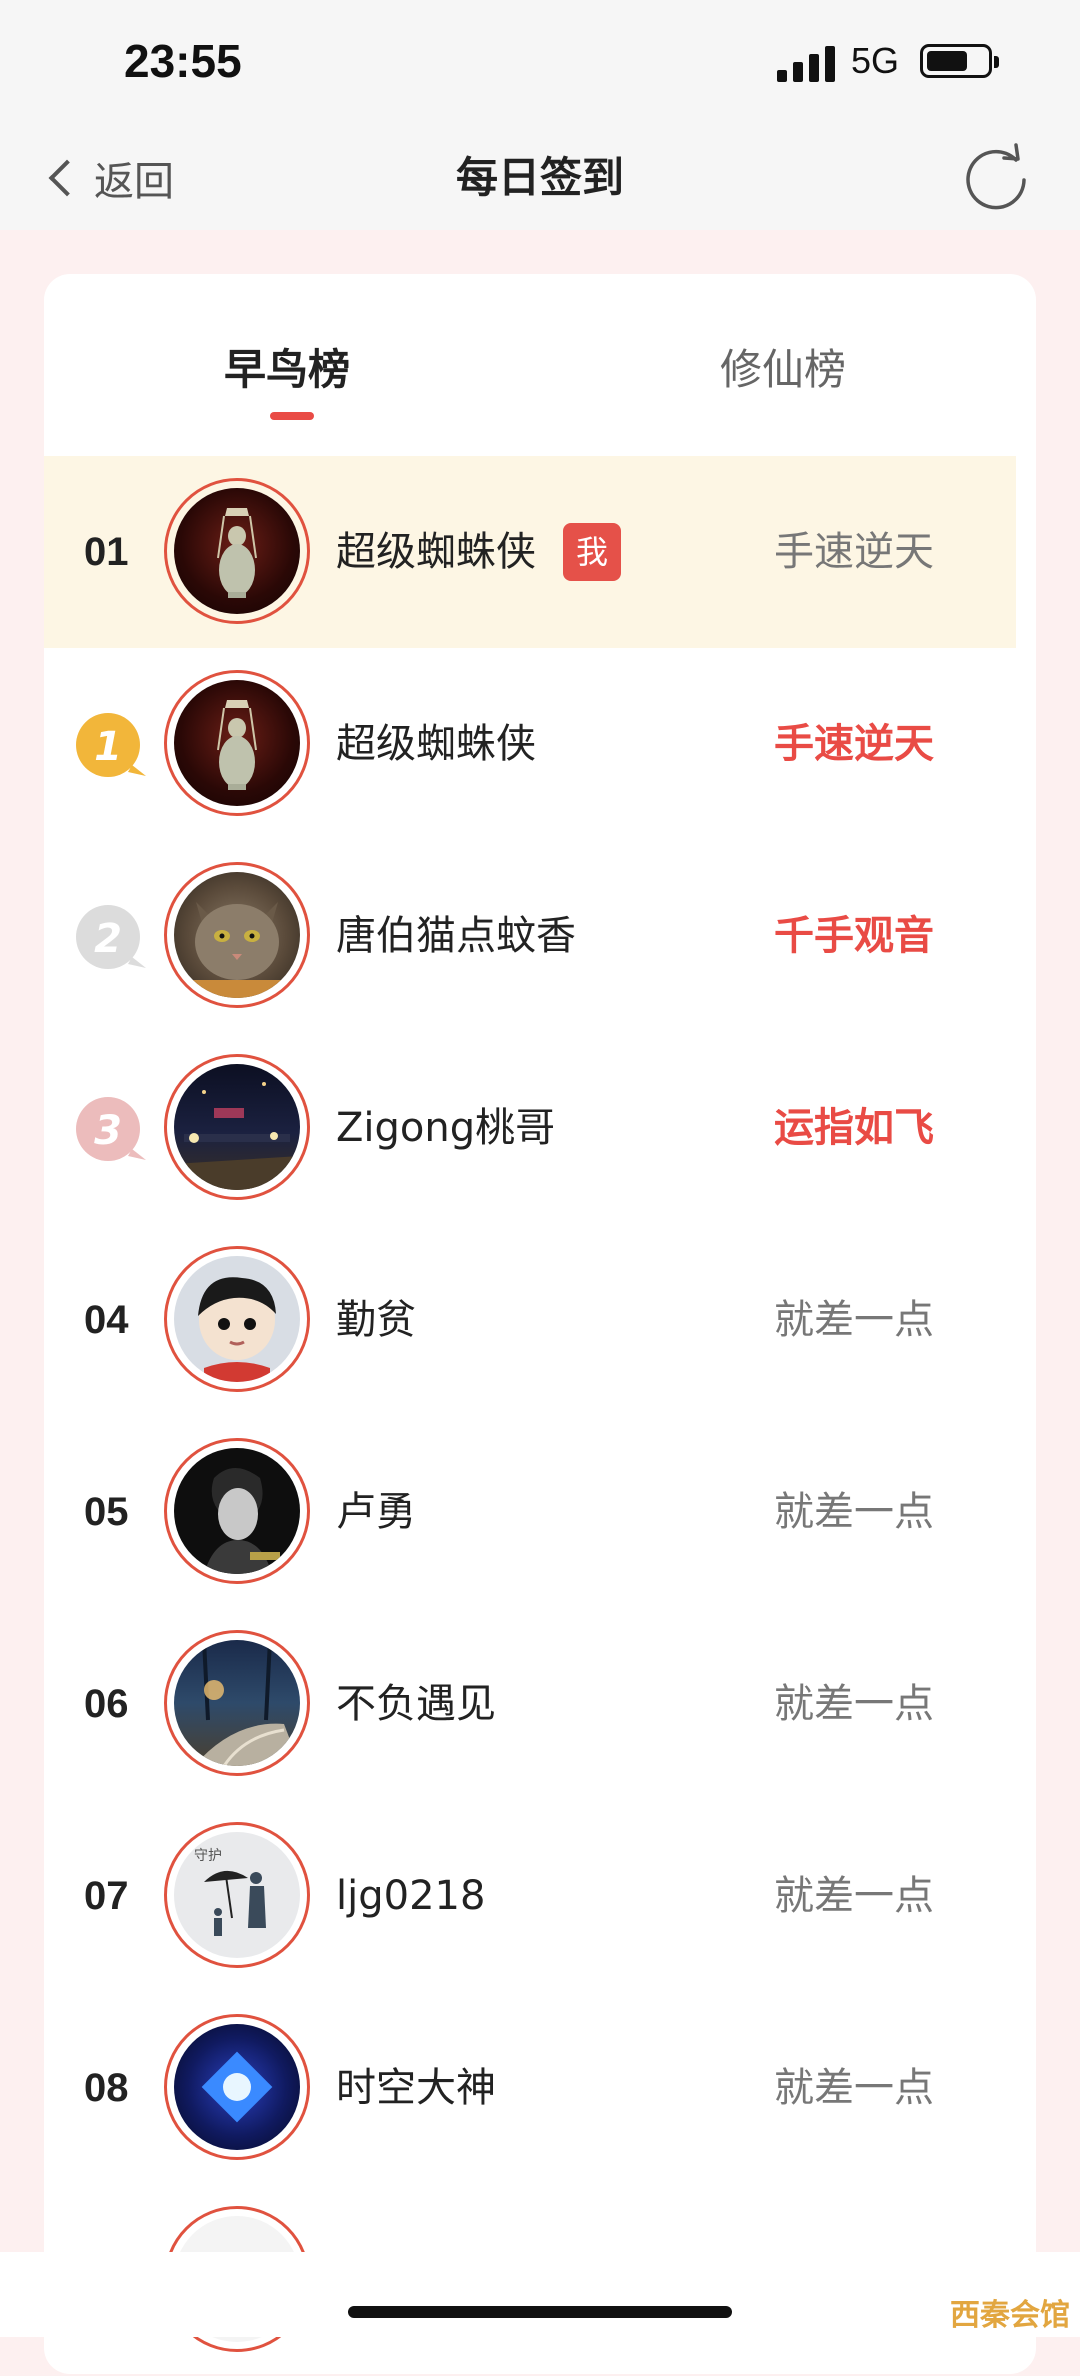  What do you see at coordinates (108, 747) in the screenshot?
I see `medal-rank: 1` at bounding box center [108, 747].